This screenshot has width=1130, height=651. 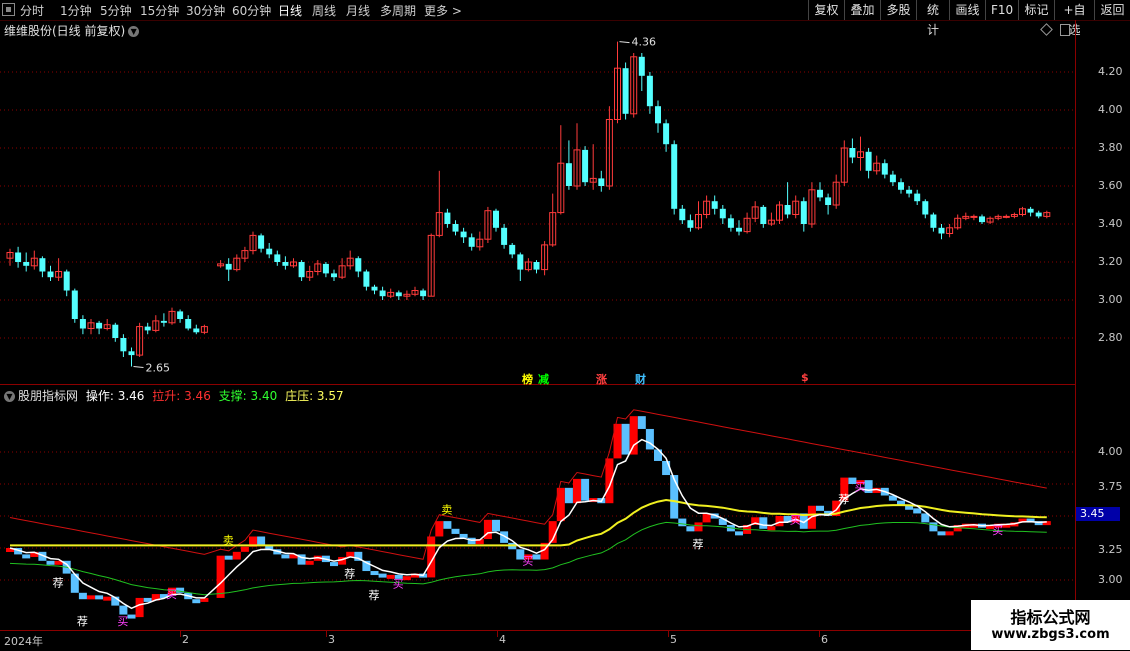 What do you see at coordinates (644, 42) in the screenshot?
I see `high-price-annotation: 4.36` at bounding box center [644, 42].